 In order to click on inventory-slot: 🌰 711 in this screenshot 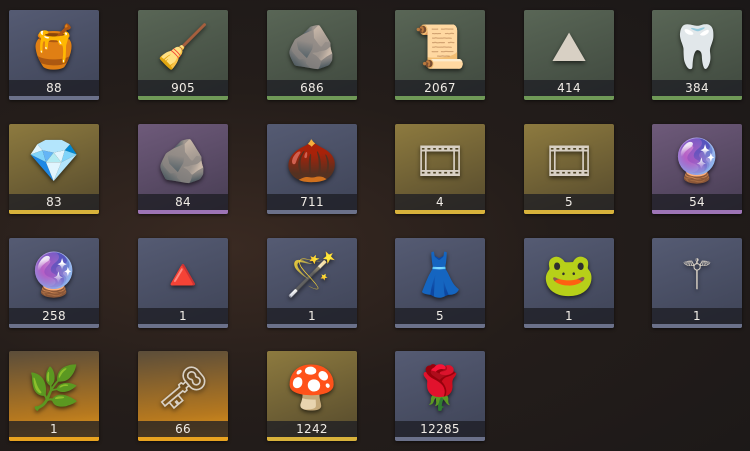, I will do `click(312, 169)`.